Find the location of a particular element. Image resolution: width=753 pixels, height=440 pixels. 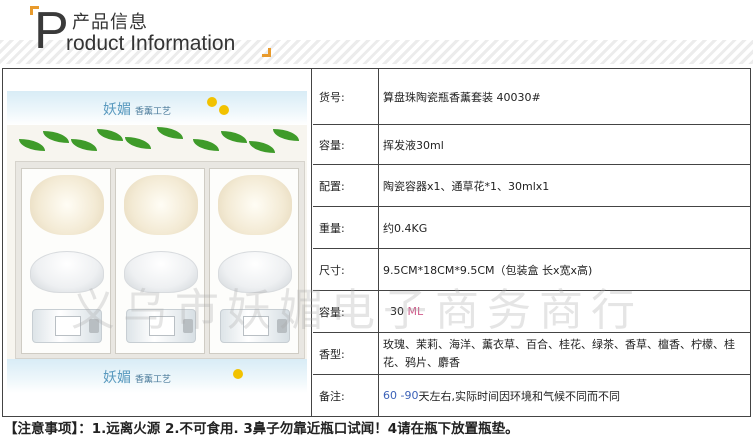

spec-row-configuration: 配置: 陶瓷容器x1、通草花*1、30mlx1 is located at coordinates (531, 186).